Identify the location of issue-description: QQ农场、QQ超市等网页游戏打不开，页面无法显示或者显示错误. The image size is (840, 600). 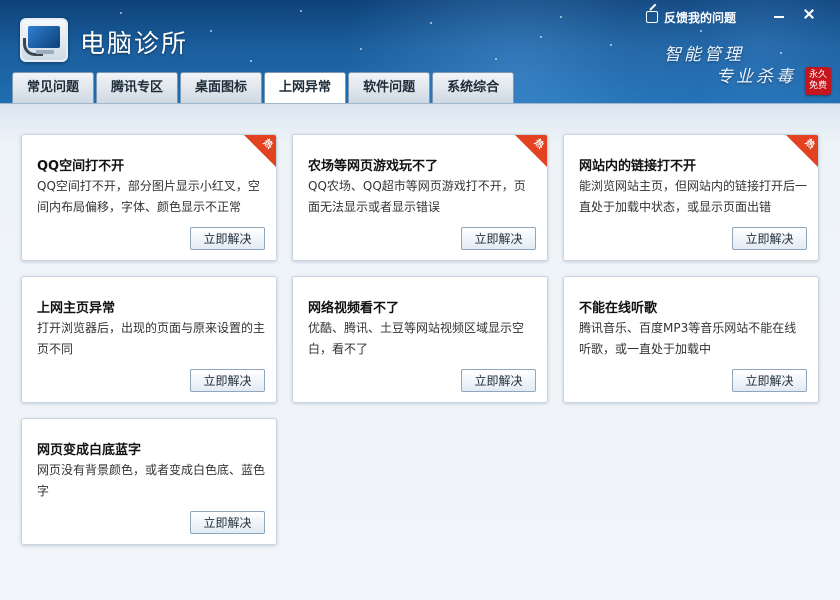
(417, 196).